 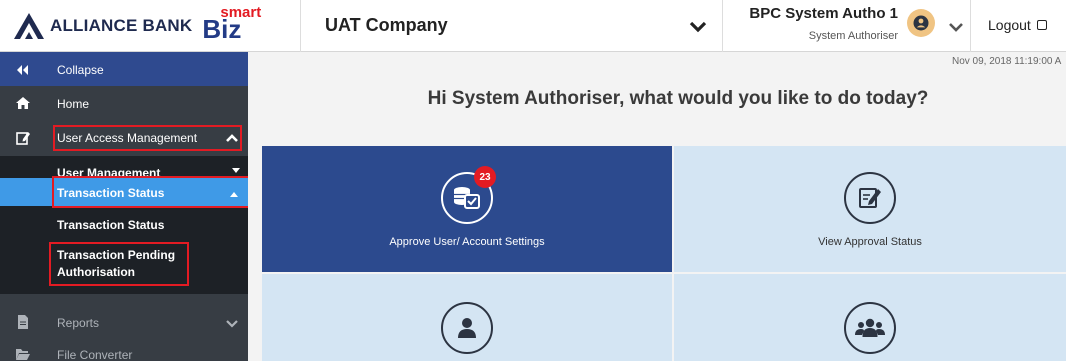 I want to click on tile-approve-user-account-settings: 23 Approve User/ Account Settings, so click(x=467, y=209).